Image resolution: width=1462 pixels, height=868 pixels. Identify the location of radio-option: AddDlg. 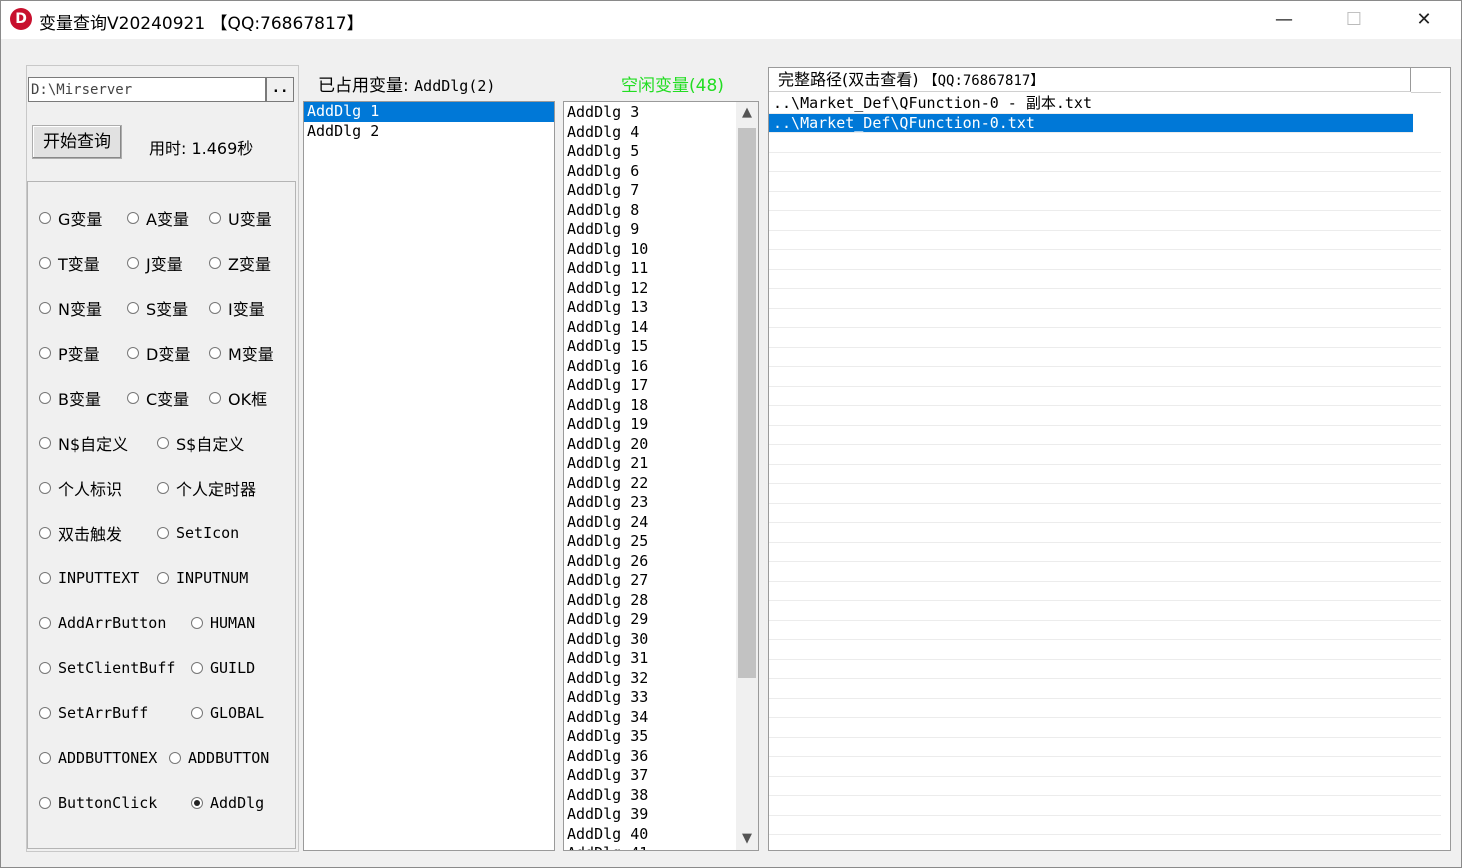
(227, 803).